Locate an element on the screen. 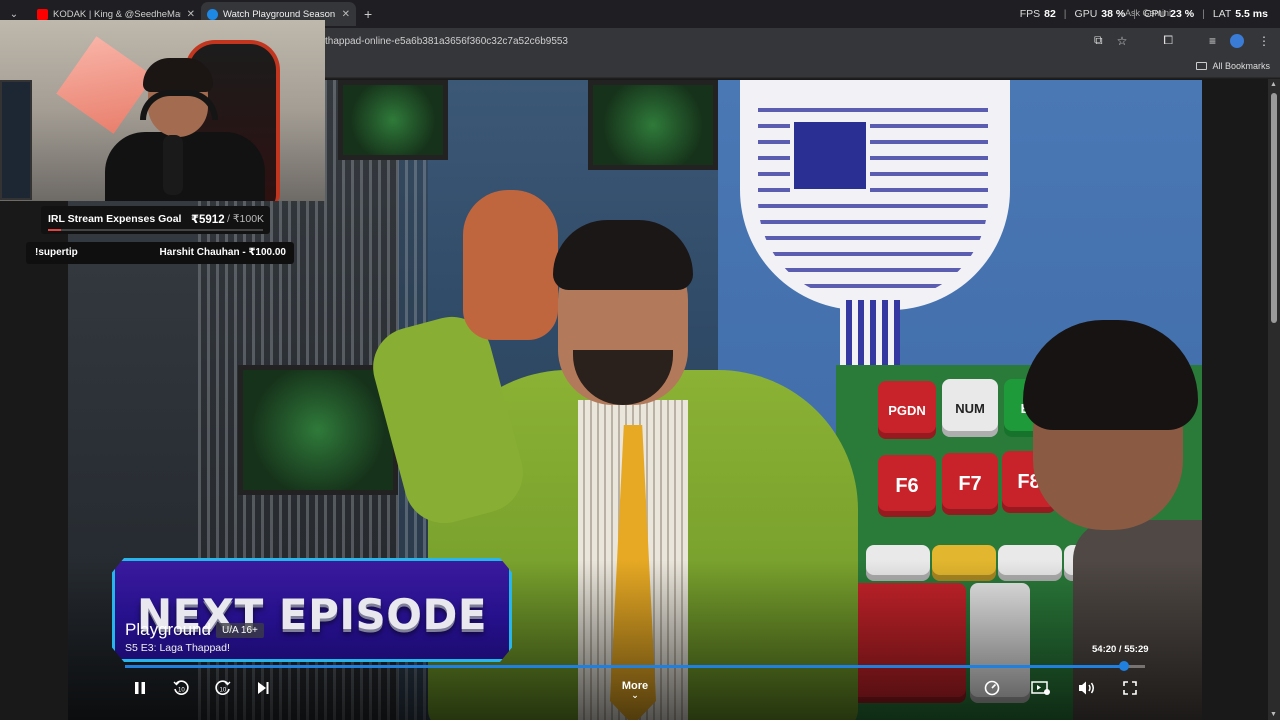 The width and height of the screenshot is (1280, 720). desk-monitor is located at coordinates (16, 140).